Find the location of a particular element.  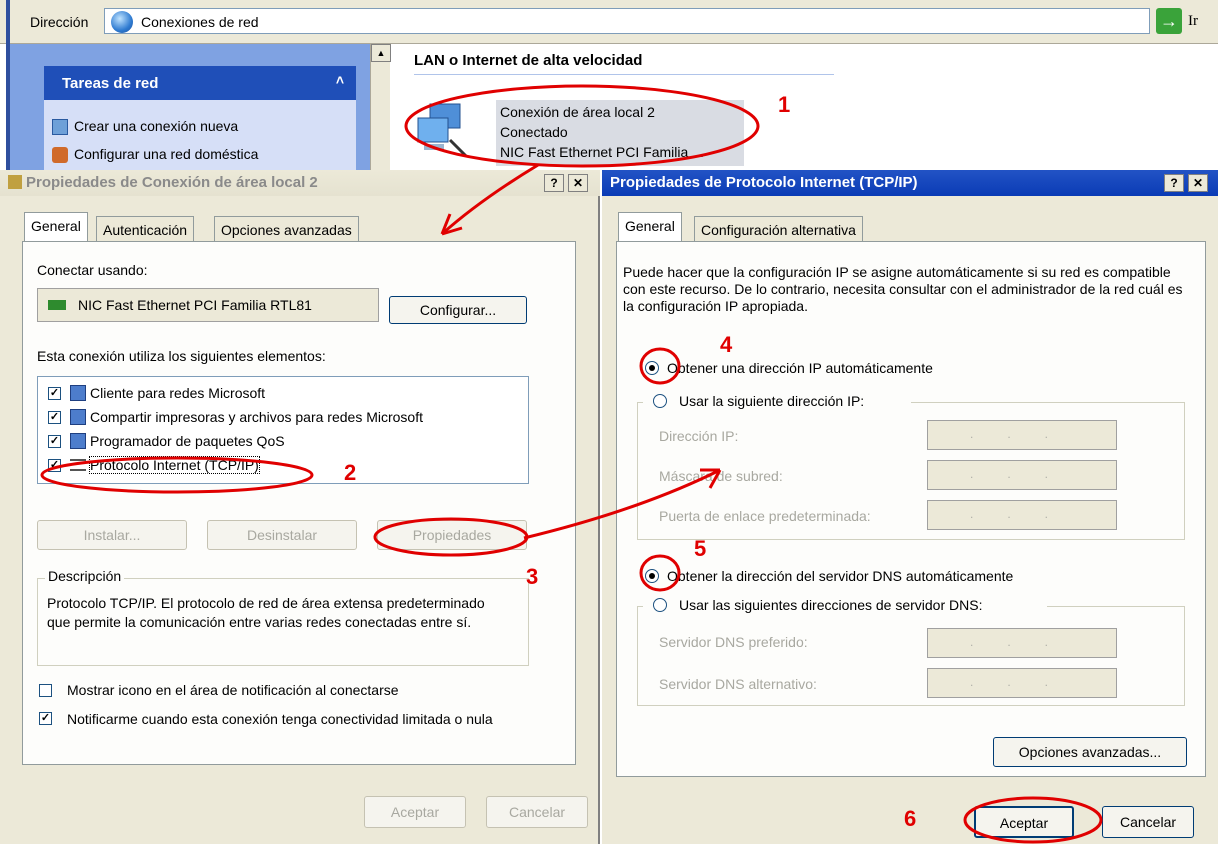

annotation-number-3: 3 is located at coordinates (532, 576).